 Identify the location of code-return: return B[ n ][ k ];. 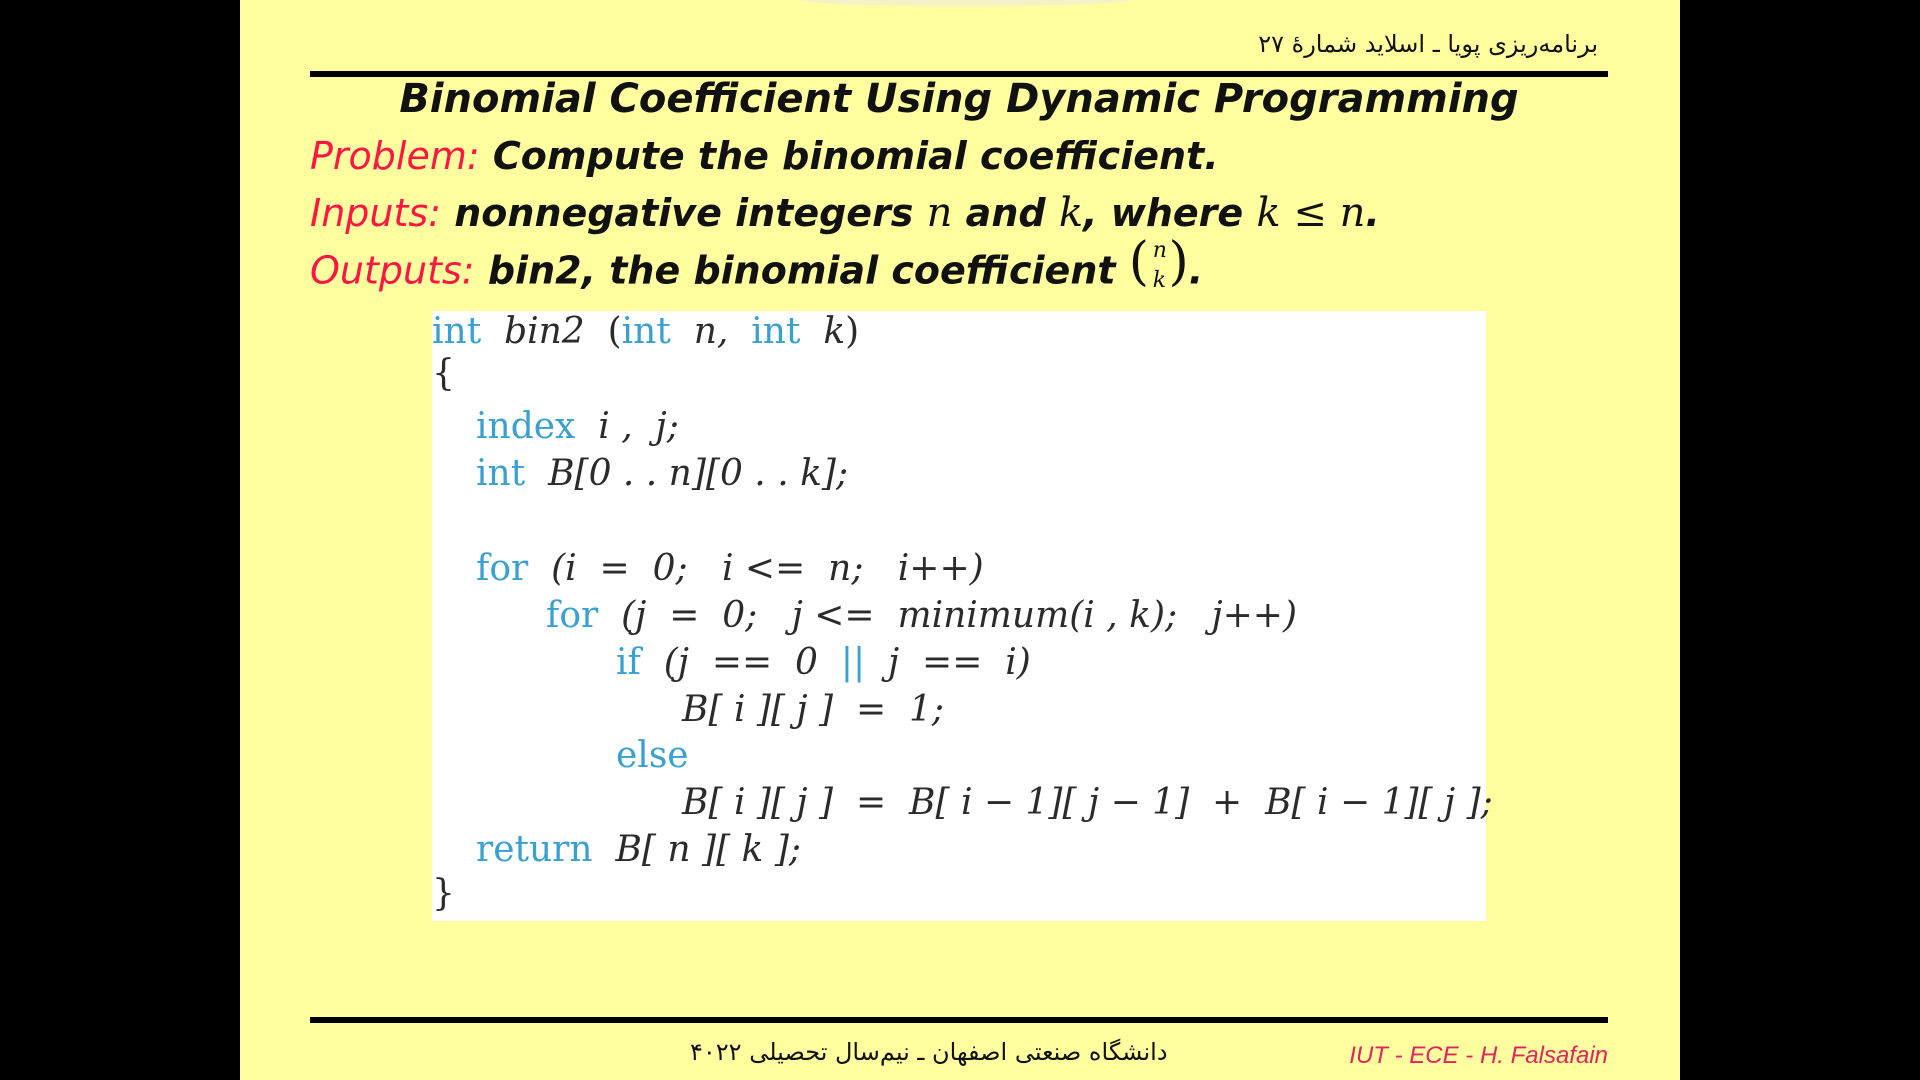
(638, 849).